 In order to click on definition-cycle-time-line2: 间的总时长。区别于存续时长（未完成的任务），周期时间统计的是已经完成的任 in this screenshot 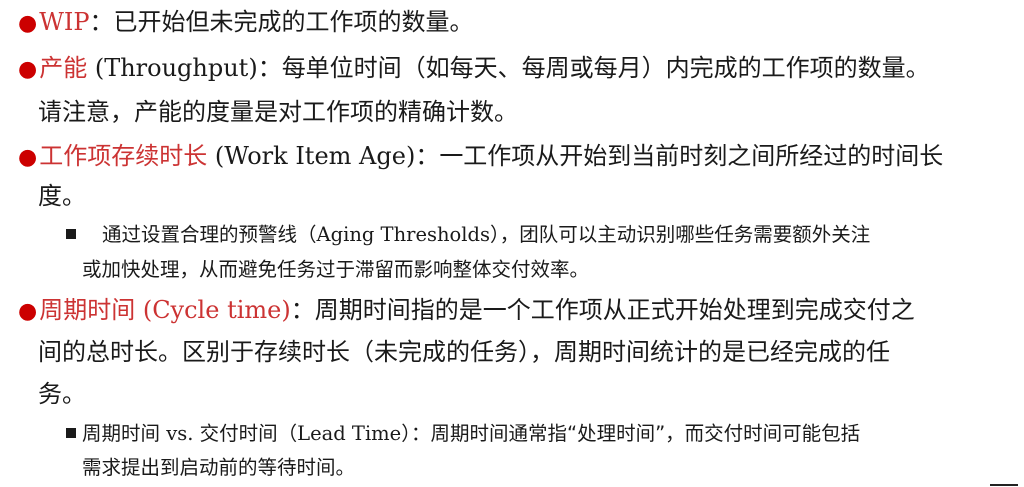, I will do `click(464, 352)`.